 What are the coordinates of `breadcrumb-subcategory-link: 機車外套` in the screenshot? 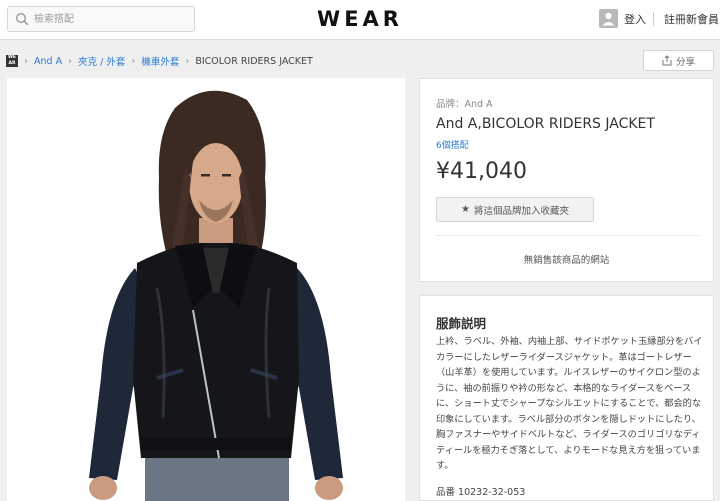 It's located at (160, 61).